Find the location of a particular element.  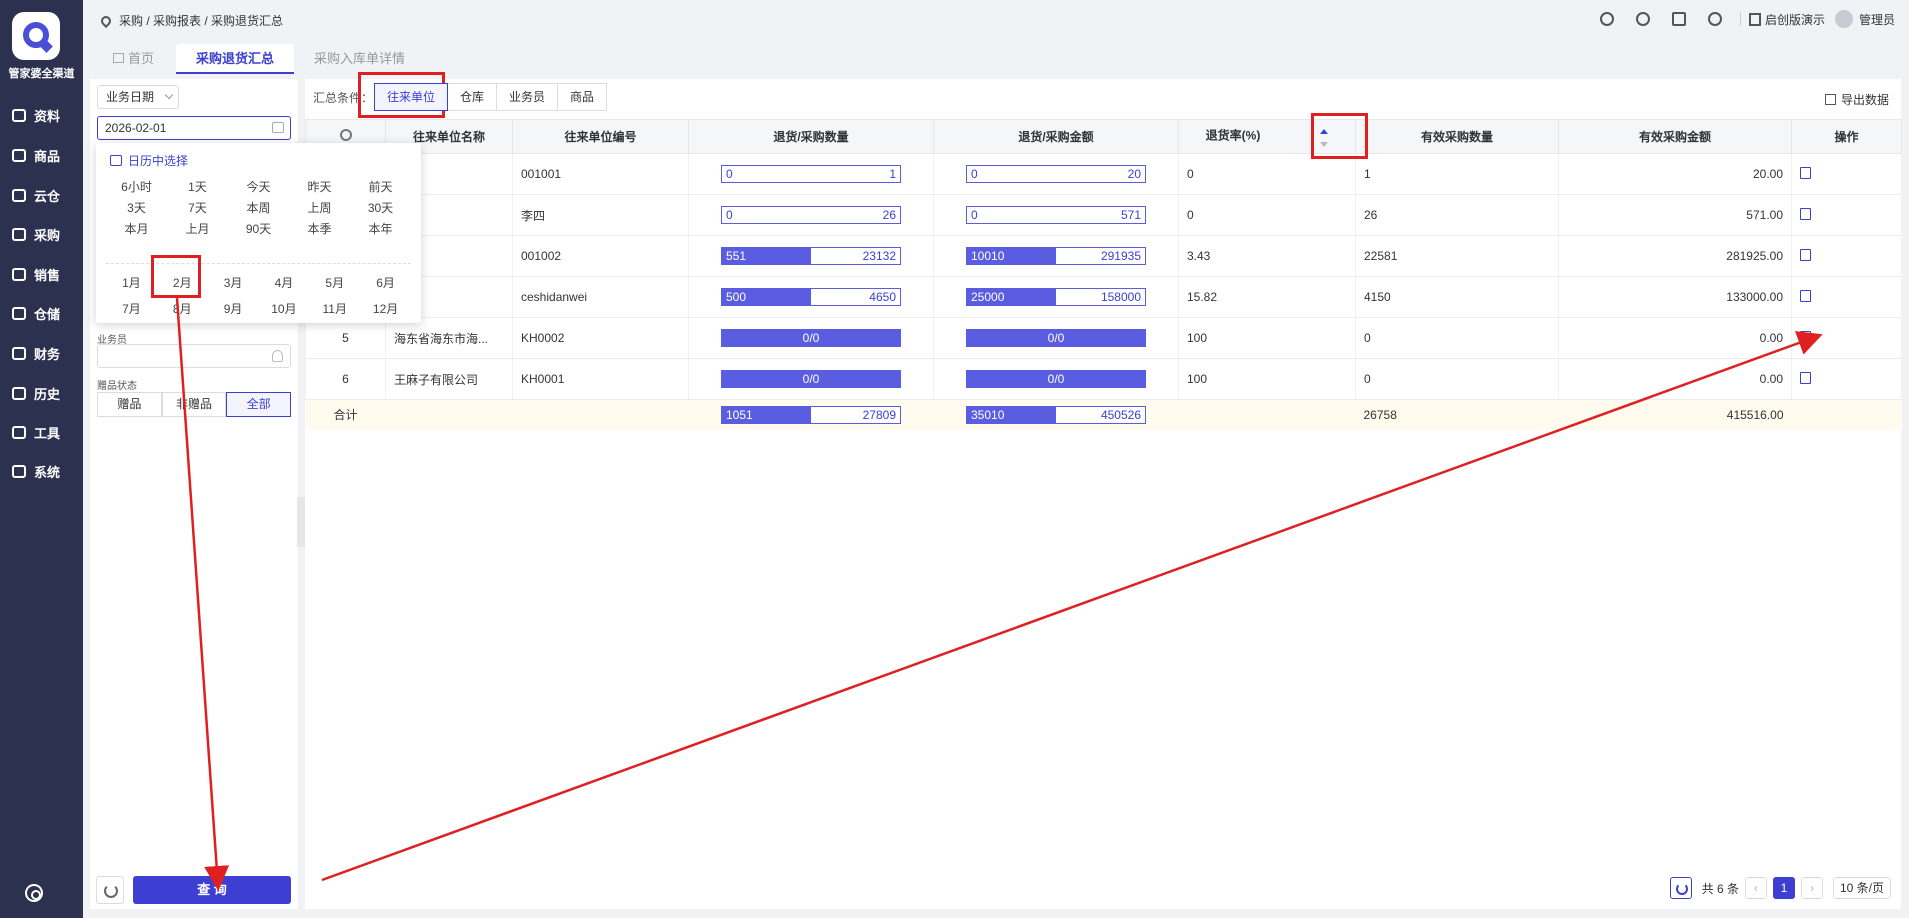

calendar-pick-link: 日历中选择 is located at coordinates (149, 160).